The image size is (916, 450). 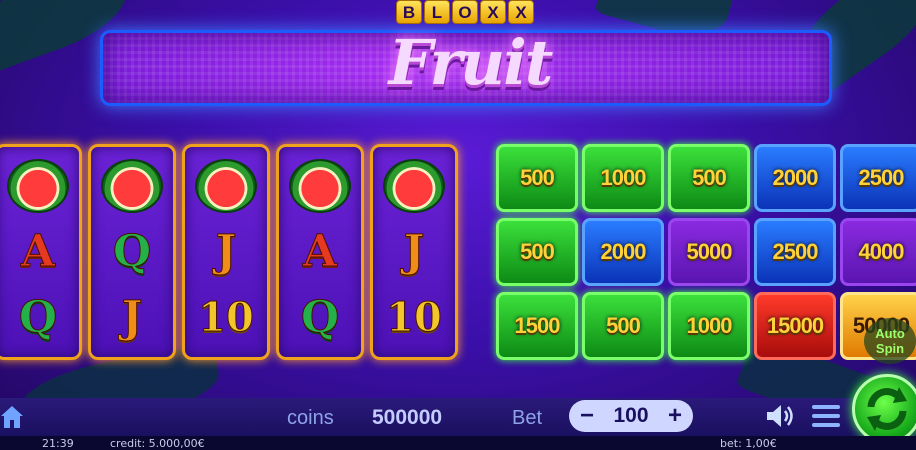 What do you see at coordinates (890, 333) in the screenshot?
I see `autospin-label: Auto` at bounding box center [890, 333].